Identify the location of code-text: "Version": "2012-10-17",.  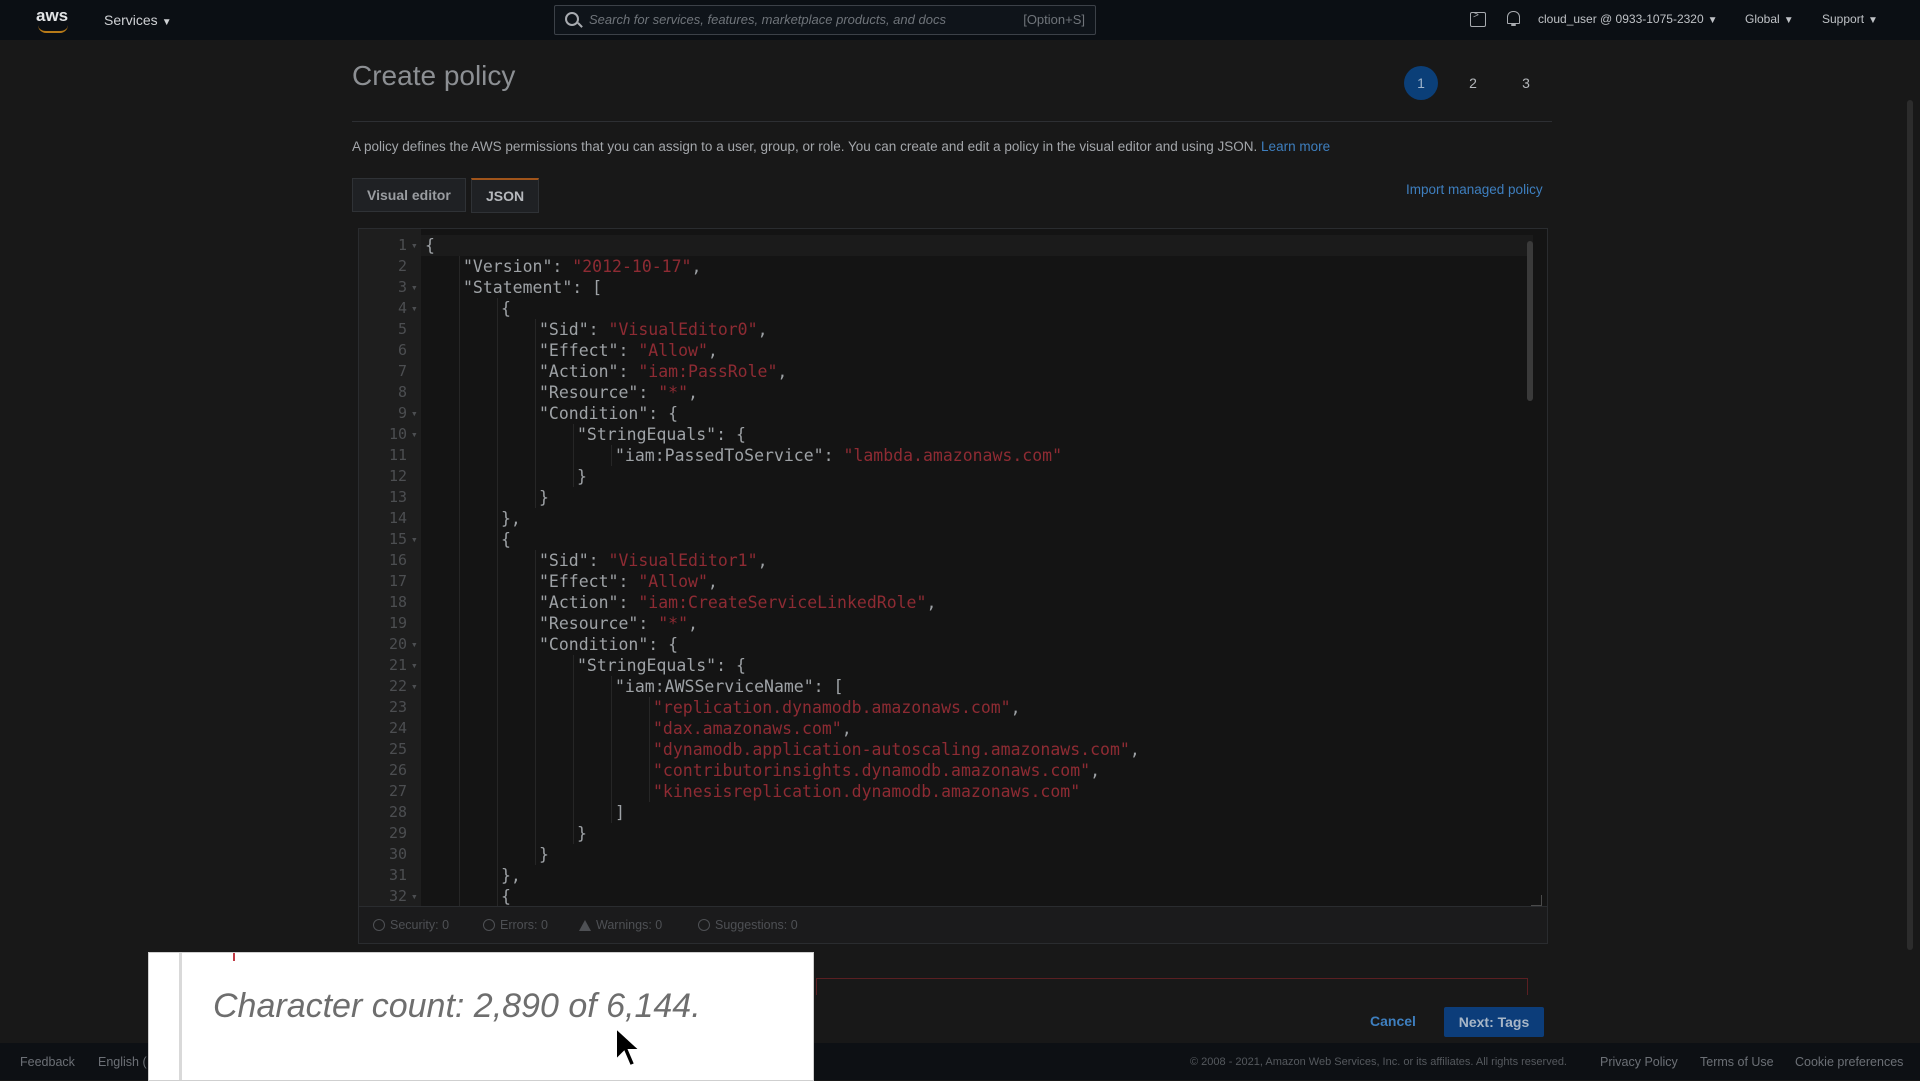
(582, 266).